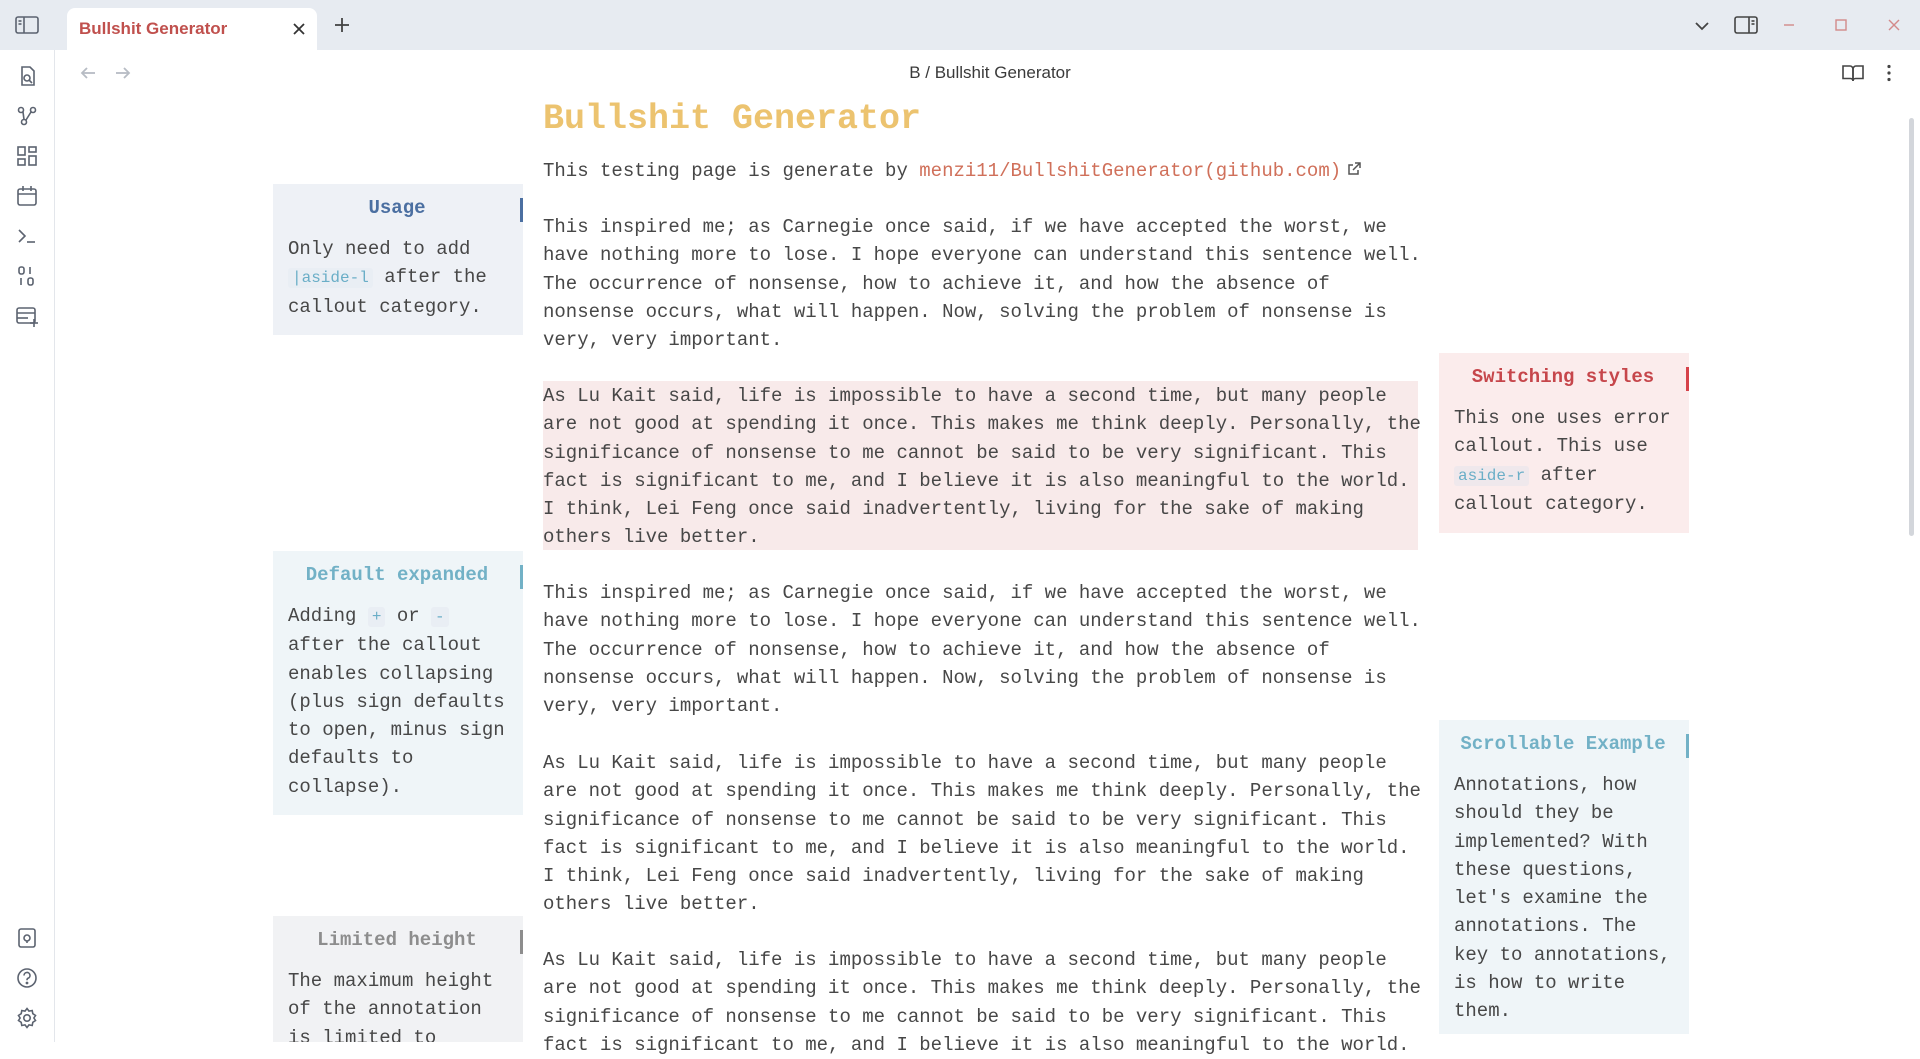 The height and width of the screenshot is (1059, 1920). I want to click on close-icon, so click(299, 29).